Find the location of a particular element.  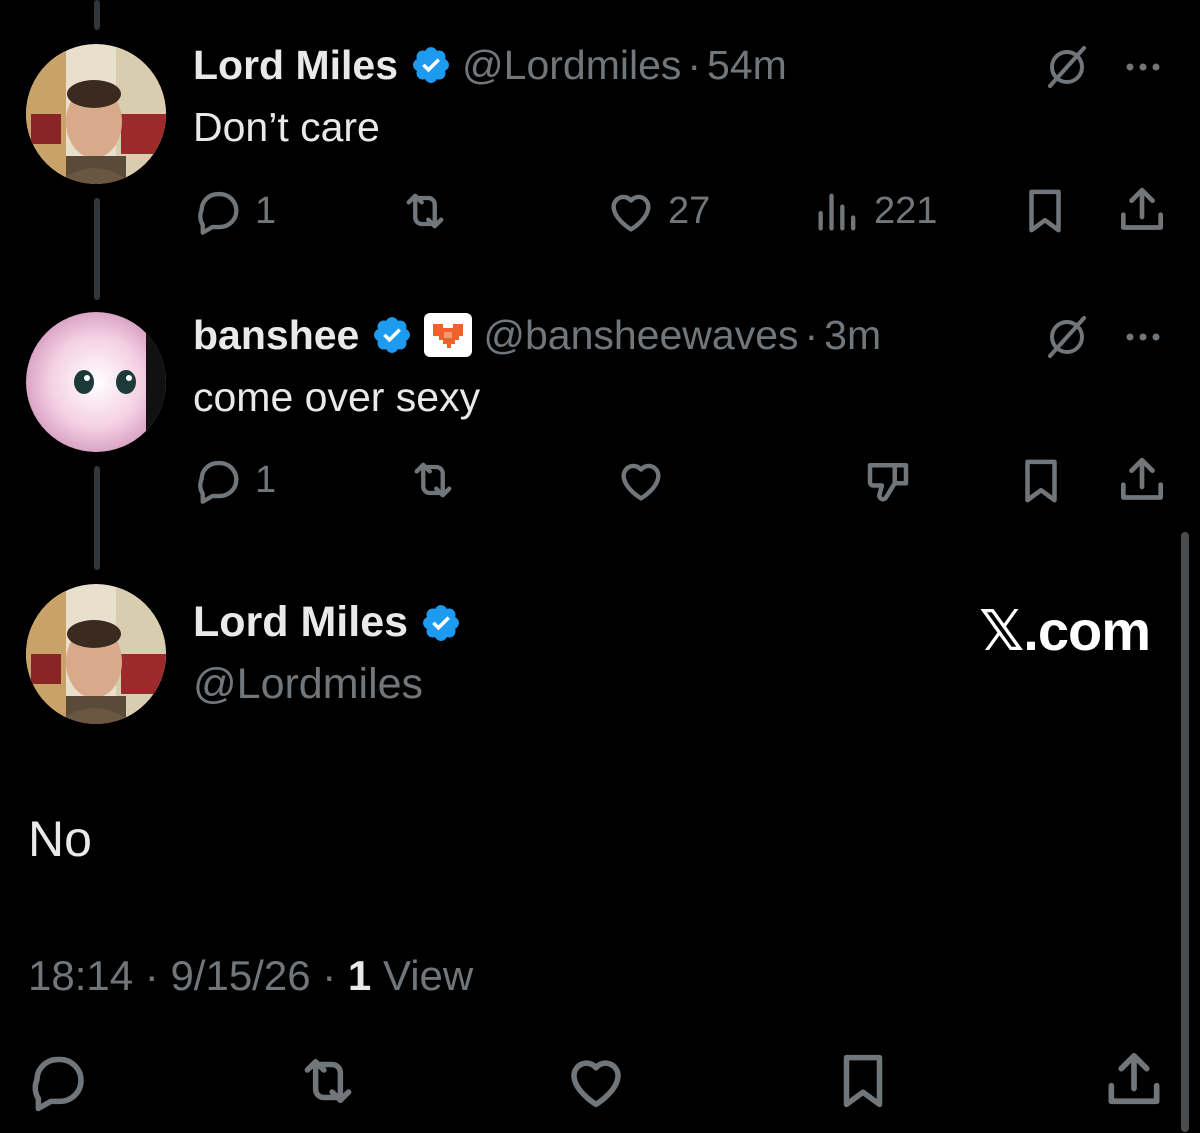

main-display-name-row: Lord Miles is located at coordinates (327, 622).